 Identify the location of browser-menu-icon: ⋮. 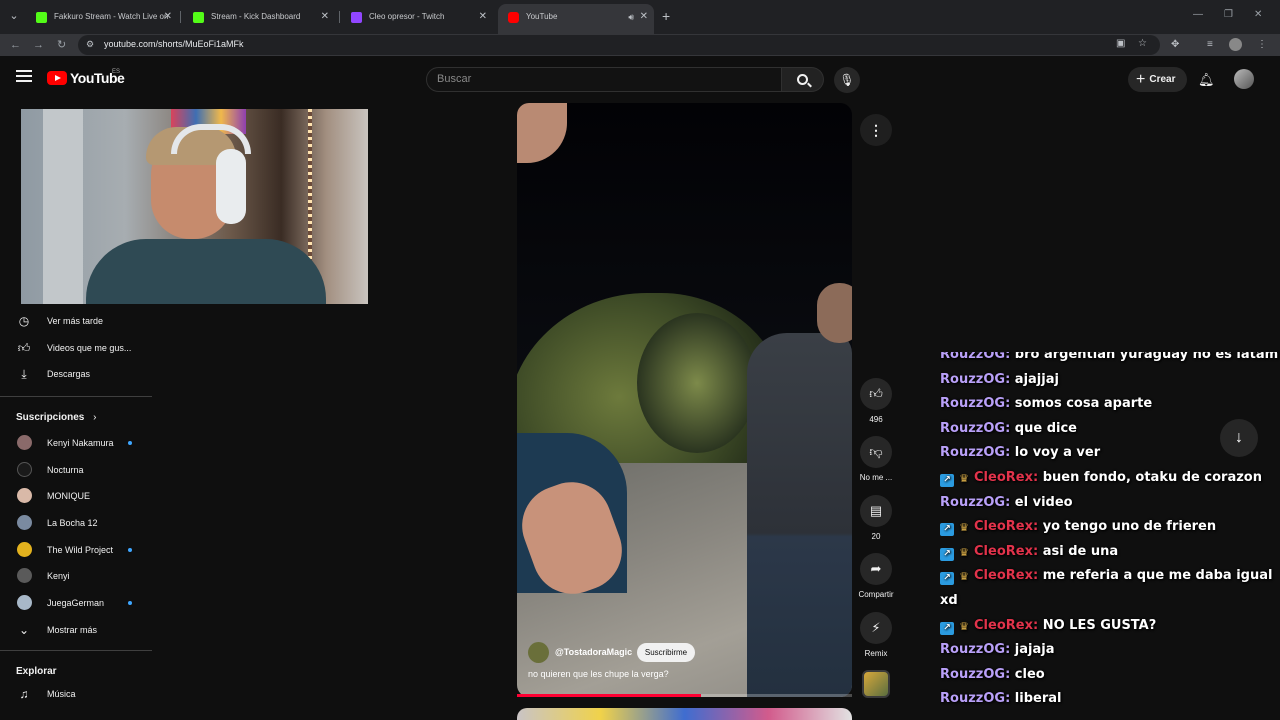
(1262, 44).